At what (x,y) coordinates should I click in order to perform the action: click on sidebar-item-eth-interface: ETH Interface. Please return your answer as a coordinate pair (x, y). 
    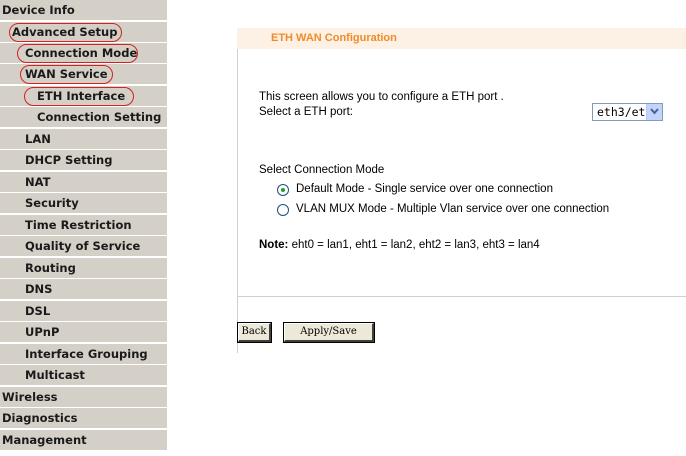
    Looking at the image, I should click on (83, 96).